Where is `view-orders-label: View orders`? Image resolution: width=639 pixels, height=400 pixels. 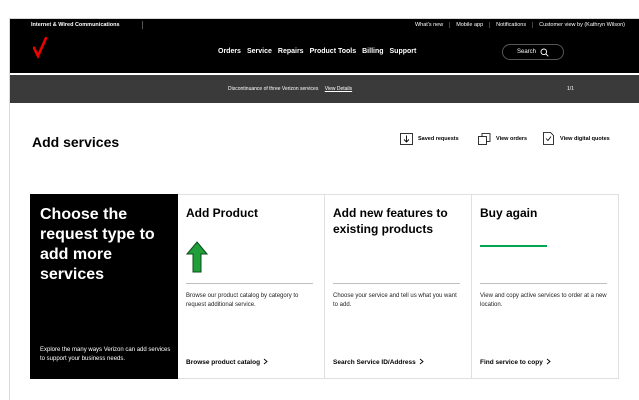
view-orders-label: View orders is located at coordinates (512, 138).